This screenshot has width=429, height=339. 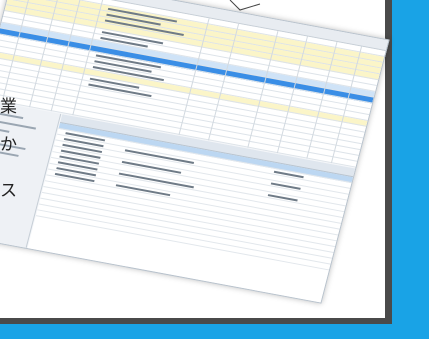 What do you see at coordinates (18, 123) in the screenshot?
I see `panel-text` at bounding box center [18, 123].